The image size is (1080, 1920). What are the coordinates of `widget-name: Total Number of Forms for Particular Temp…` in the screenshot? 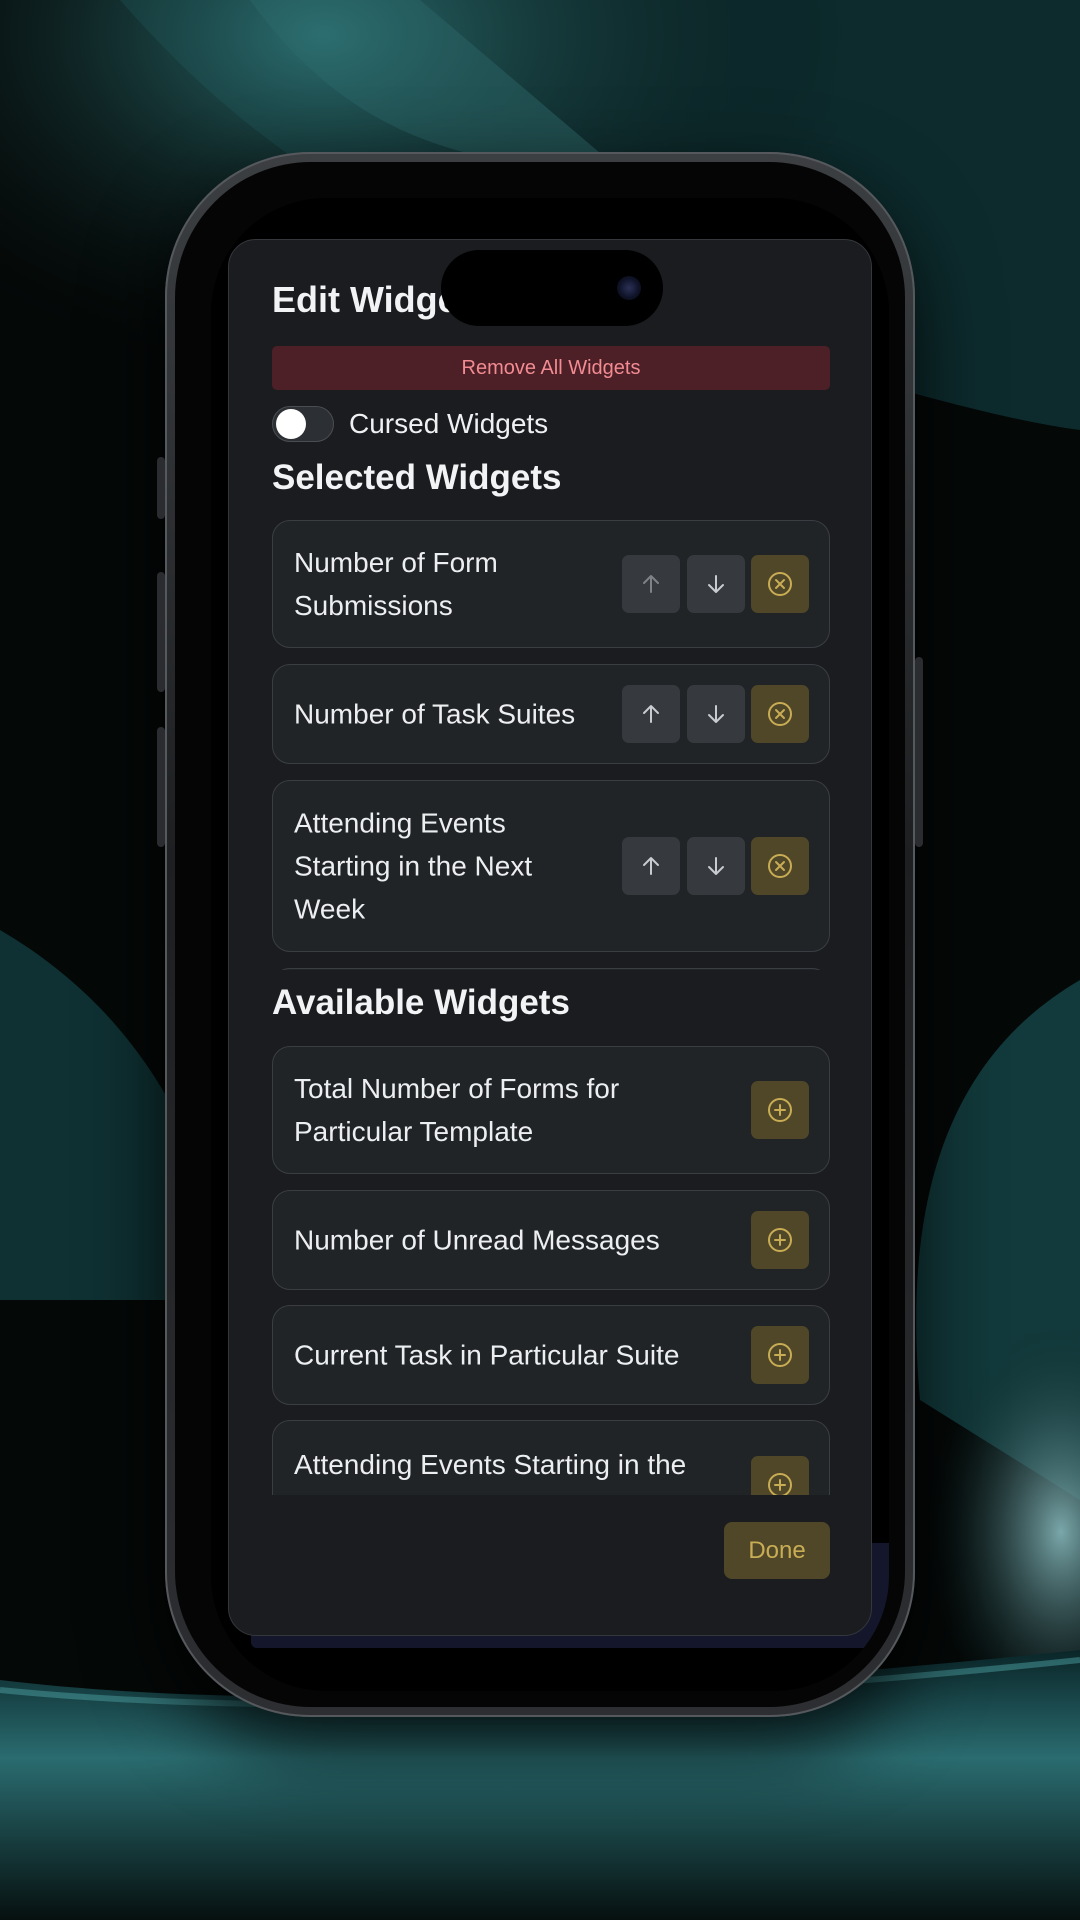 It's located at (457, 1110).